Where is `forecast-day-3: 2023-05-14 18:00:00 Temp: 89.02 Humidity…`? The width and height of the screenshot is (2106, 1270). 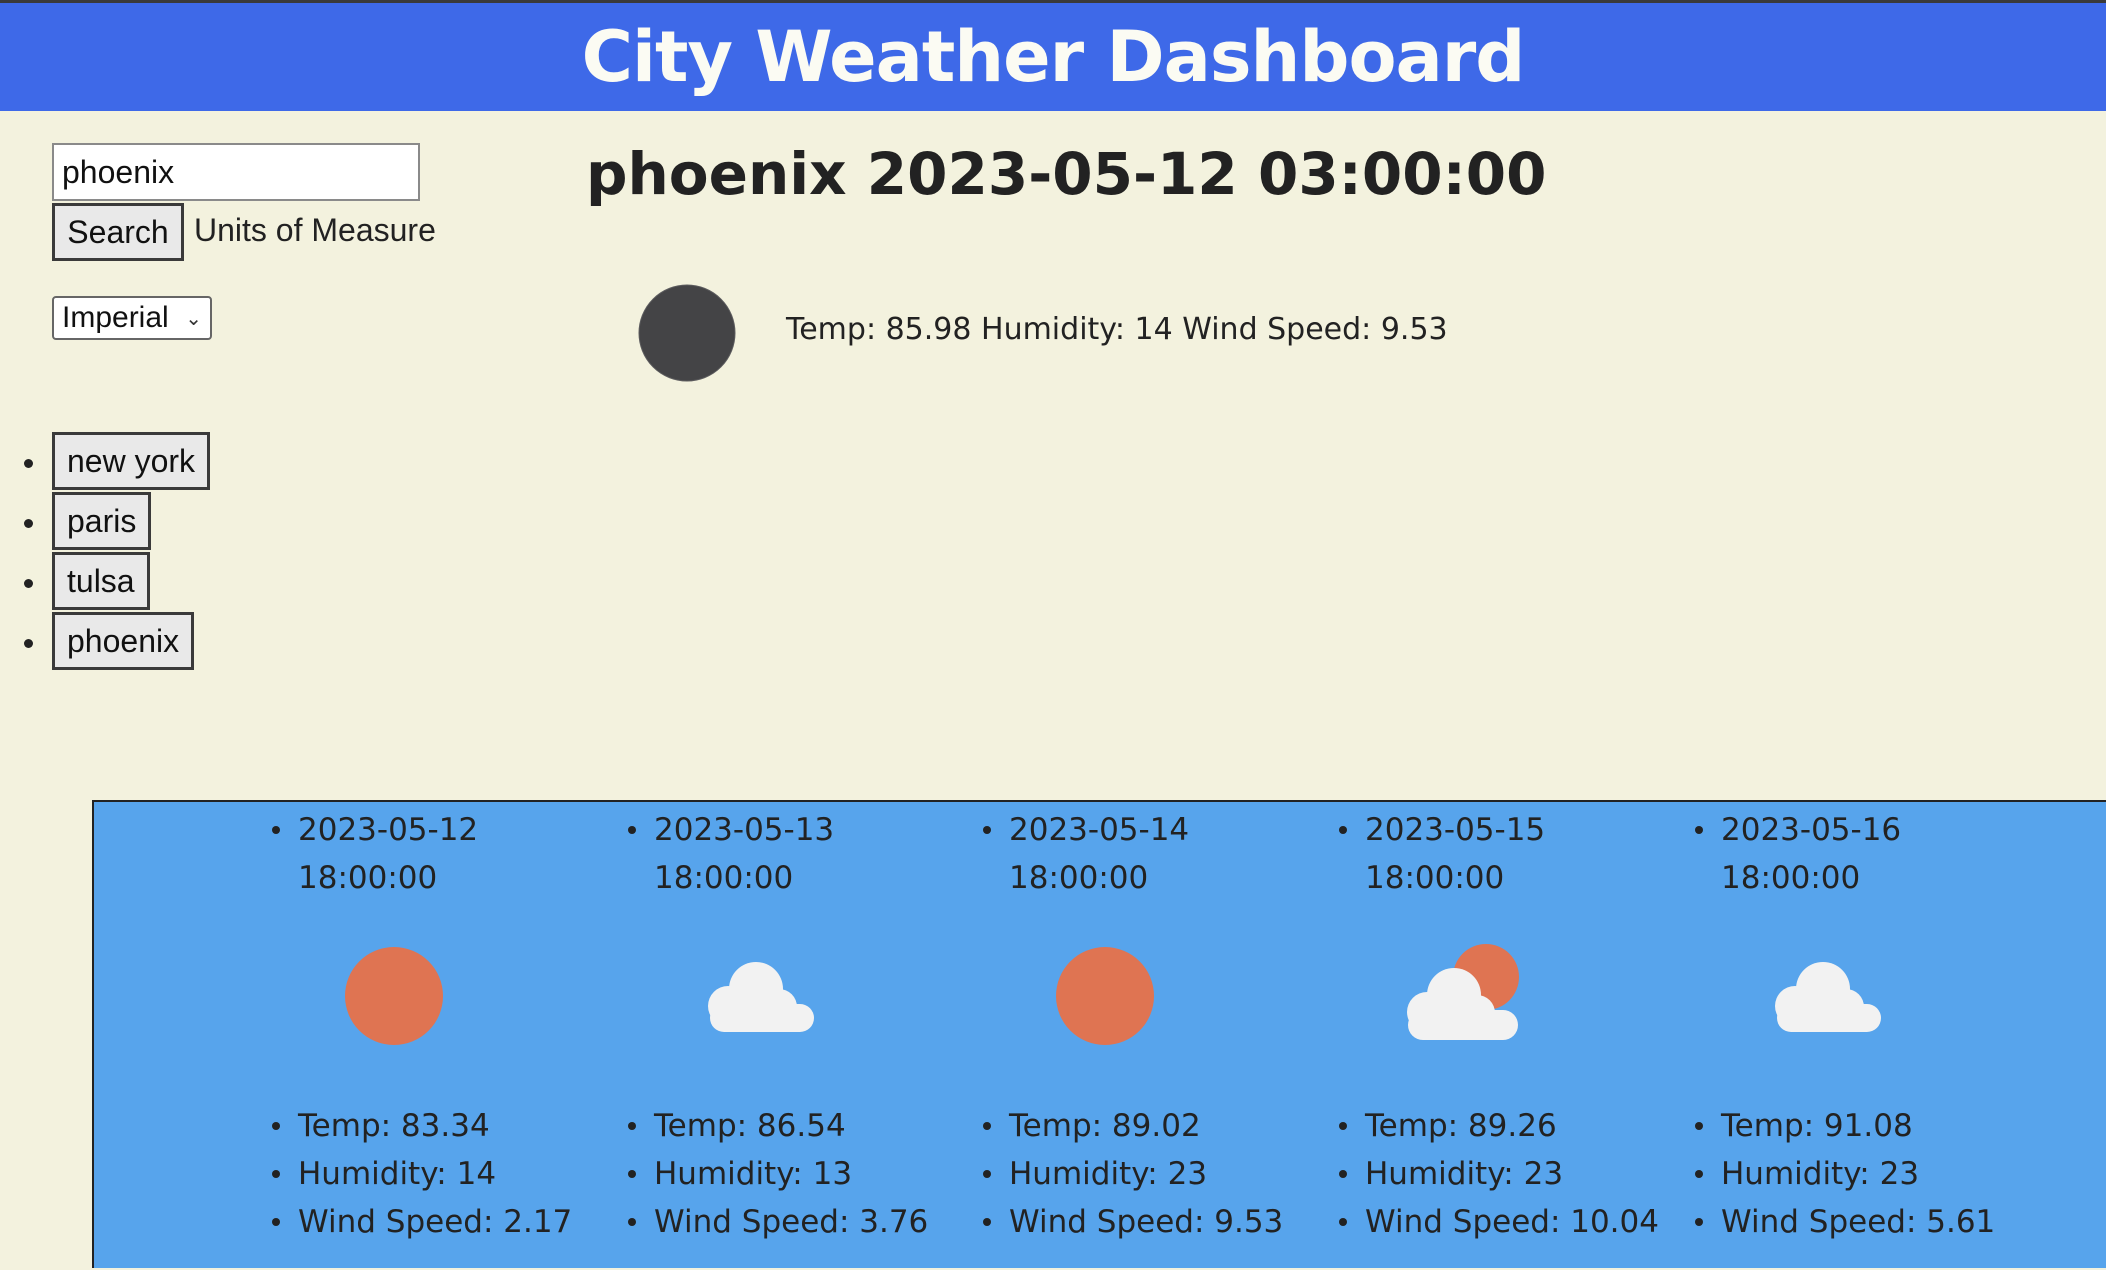 forecast-day-3: 2023-05-14 18:00:00 Temp: 89.02 Humidity… is located at coordinates (1044, 1036).